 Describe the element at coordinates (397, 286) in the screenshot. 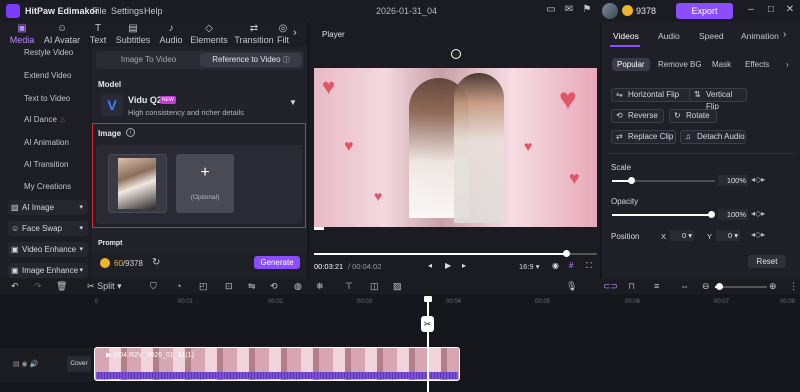

I see `image-icon: ▨` at that location.